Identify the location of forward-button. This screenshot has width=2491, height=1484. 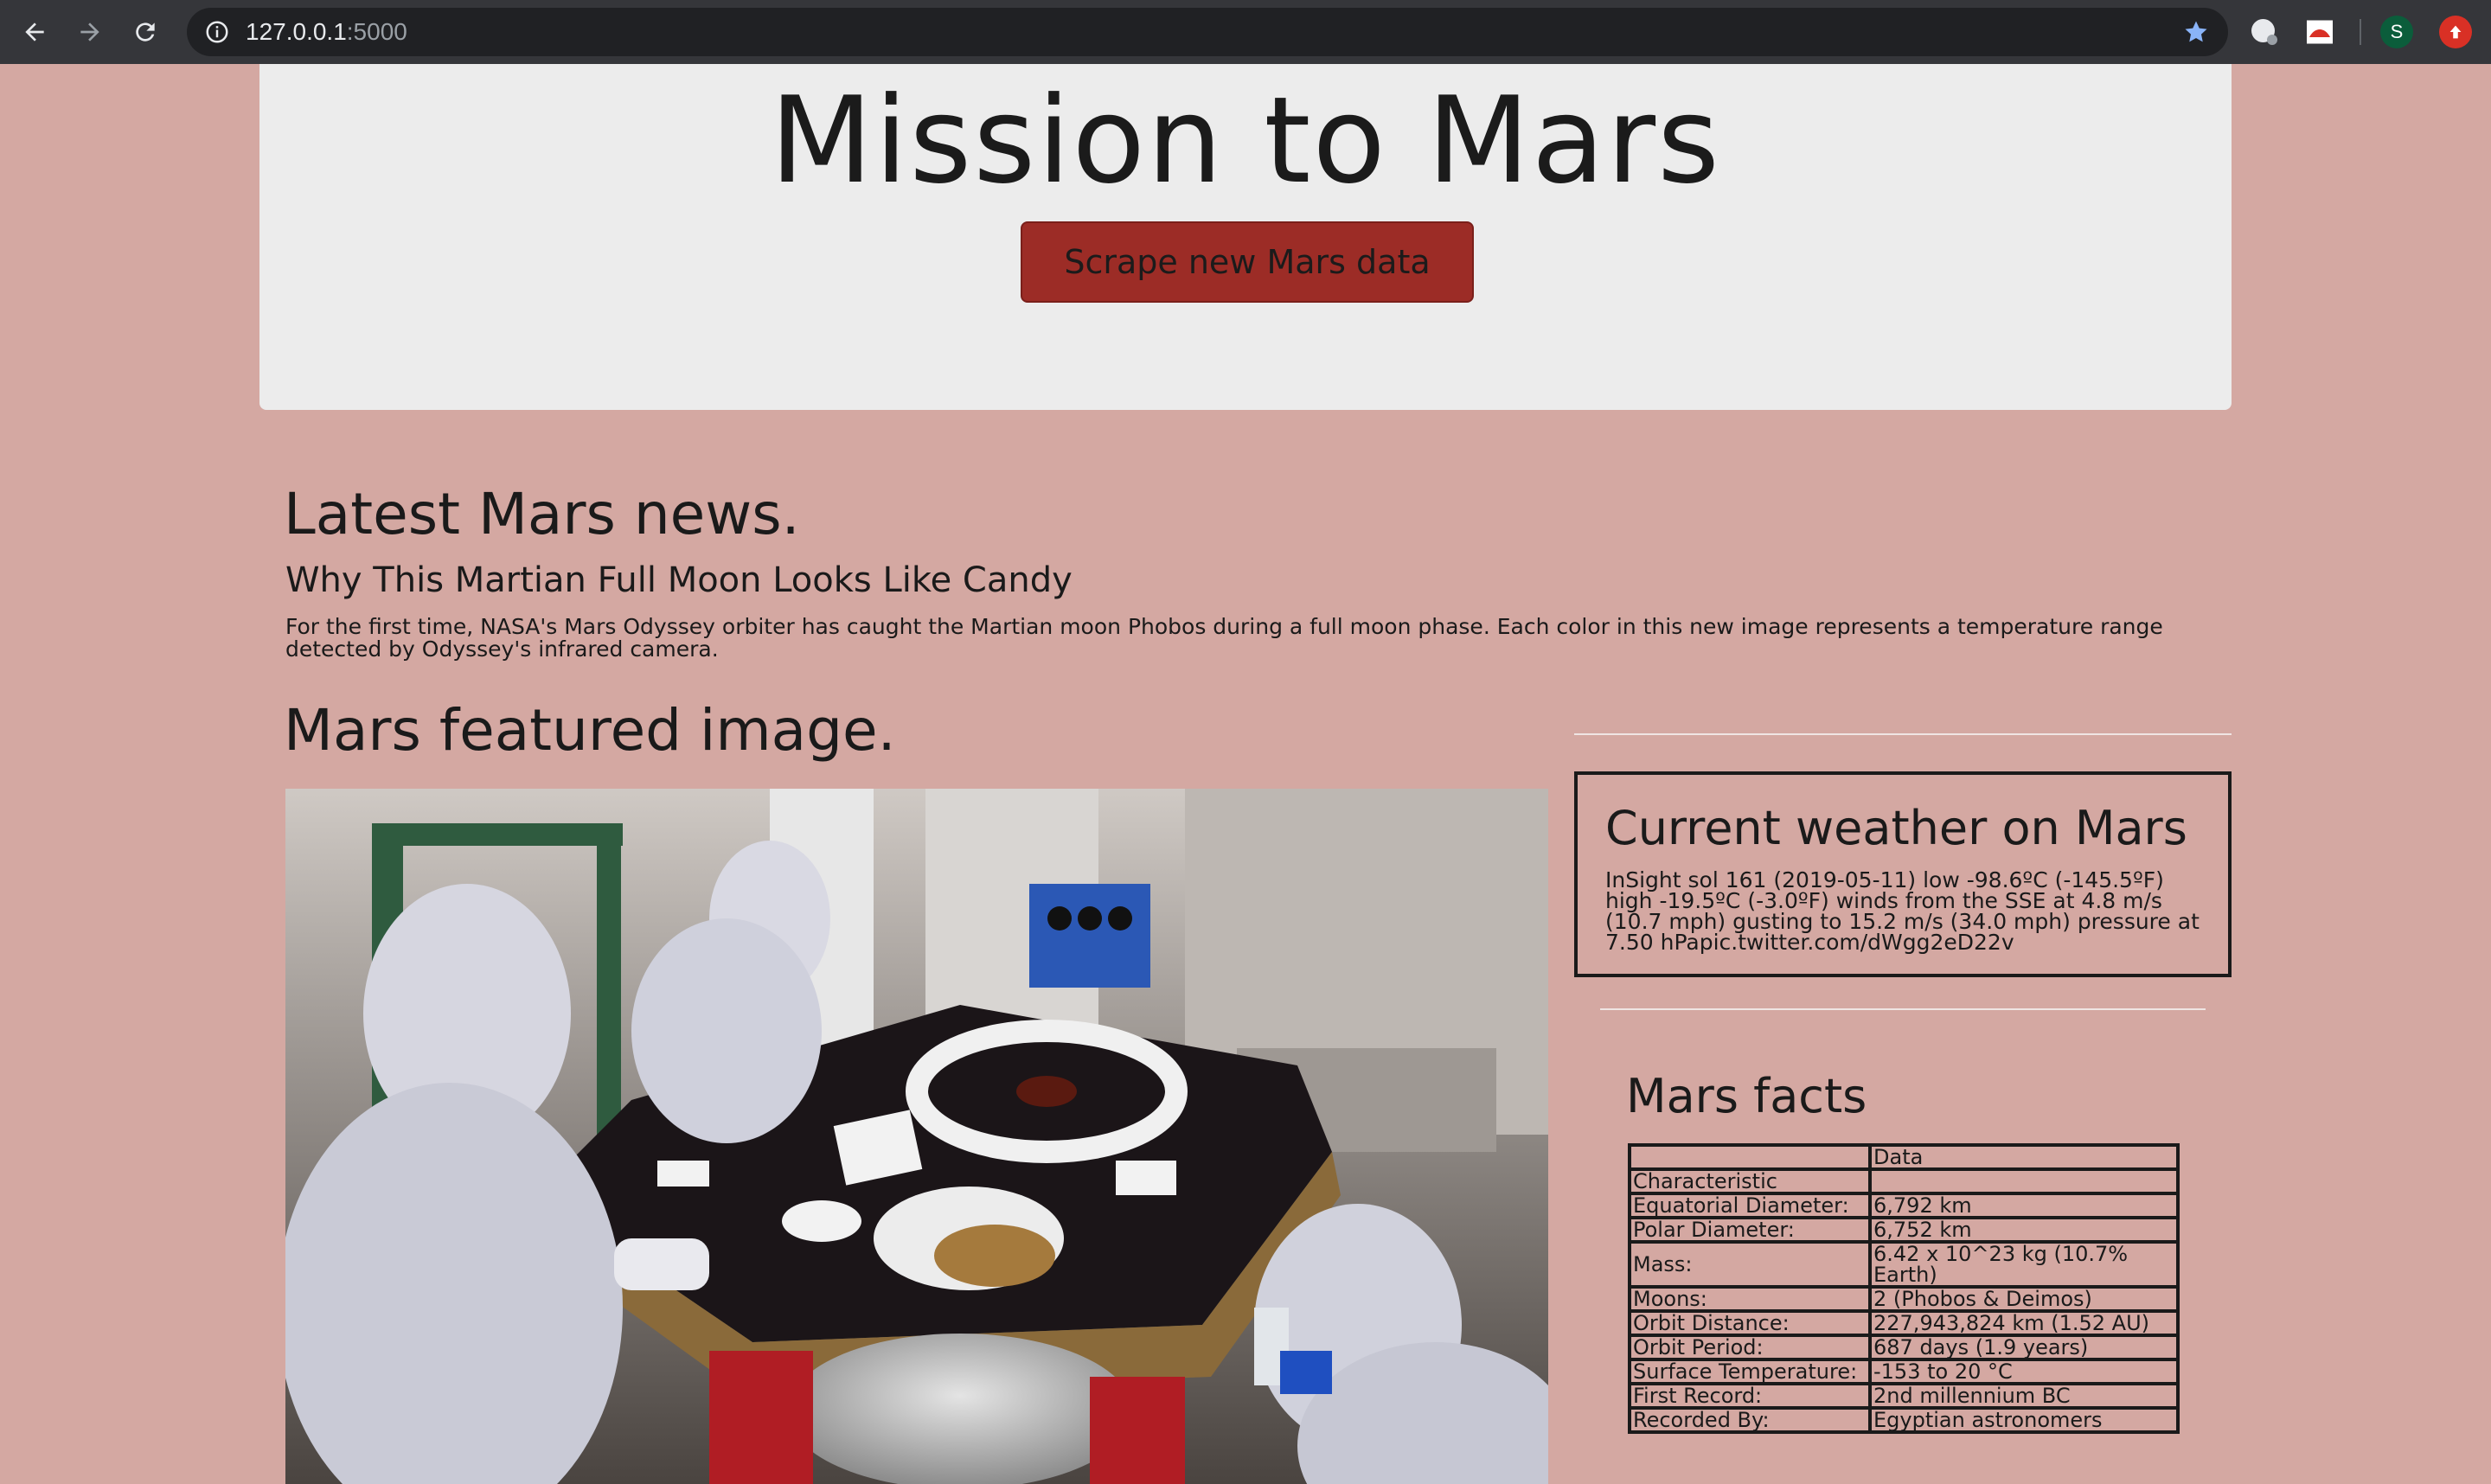
(90, 32).